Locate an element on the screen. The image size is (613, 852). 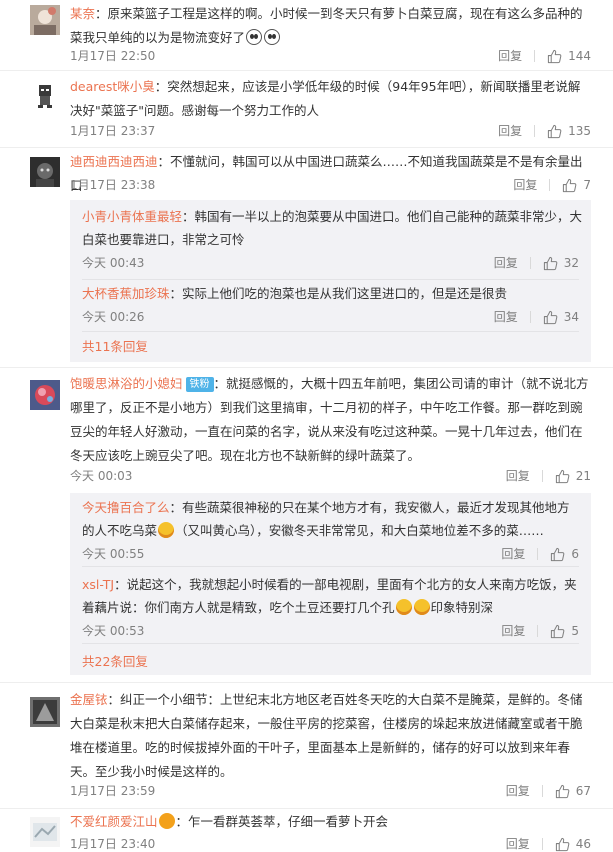
like-button: 34 is located at coordinates (561, 317).